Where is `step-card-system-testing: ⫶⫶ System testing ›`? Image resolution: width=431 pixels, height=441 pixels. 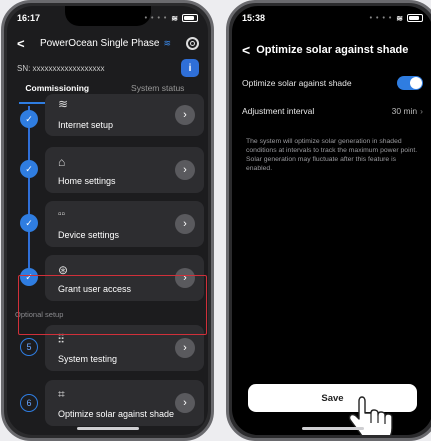
step-card-system-testing: ⫶⫶ System testing › is located at coordinates (124, 348).